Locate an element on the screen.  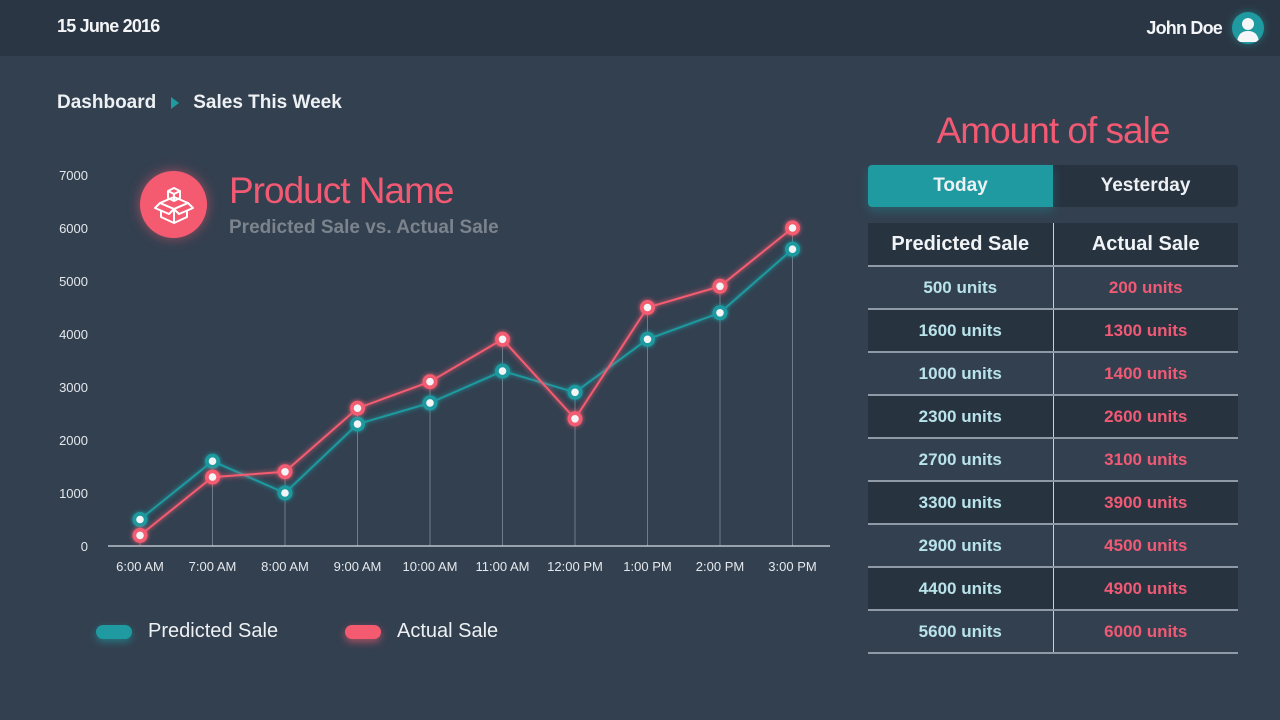
x-tick-label: 8:00 AM is located at coordinates (285, 566).